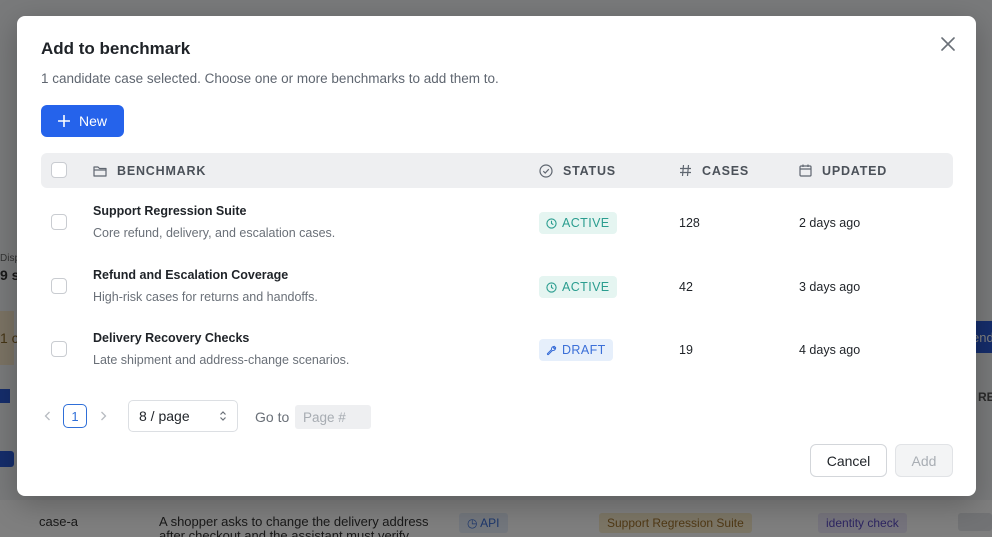 The width and height of the screenshot is (992, 537). Describe the element at coordinates (191, 275) in the screenshot. I see `benchmark-name: Refund and Escalation Coverage` at that location.